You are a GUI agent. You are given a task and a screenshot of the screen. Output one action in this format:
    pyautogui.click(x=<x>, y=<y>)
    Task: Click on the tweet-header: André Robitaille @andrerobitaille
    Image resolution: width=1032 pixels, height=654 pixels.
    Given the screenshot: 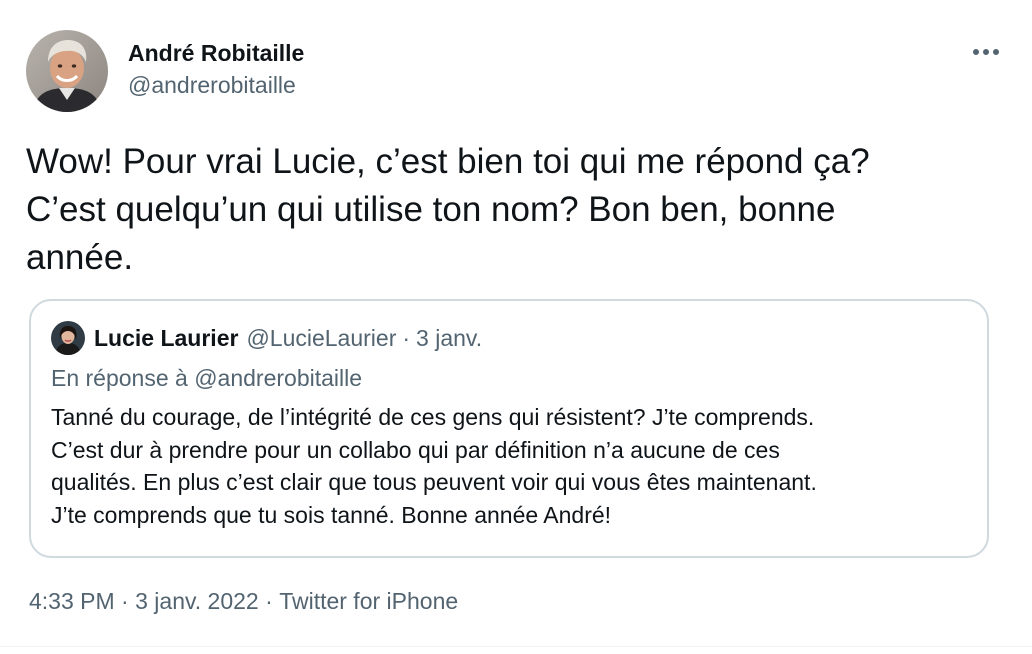 What is the action you would take?
    pyautogui.click(x=516, y=72)
    